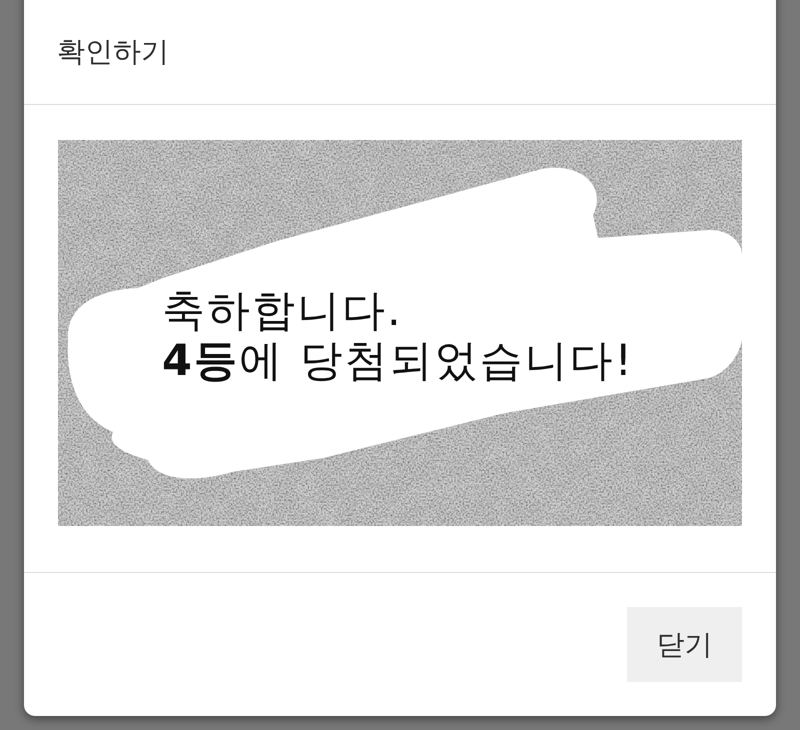 This screenshot has width=800, height=730. What do you see at coordinates (684, 644) in the screenshot?
I see `close-button: 닫기` at bounding box center [684, 644].